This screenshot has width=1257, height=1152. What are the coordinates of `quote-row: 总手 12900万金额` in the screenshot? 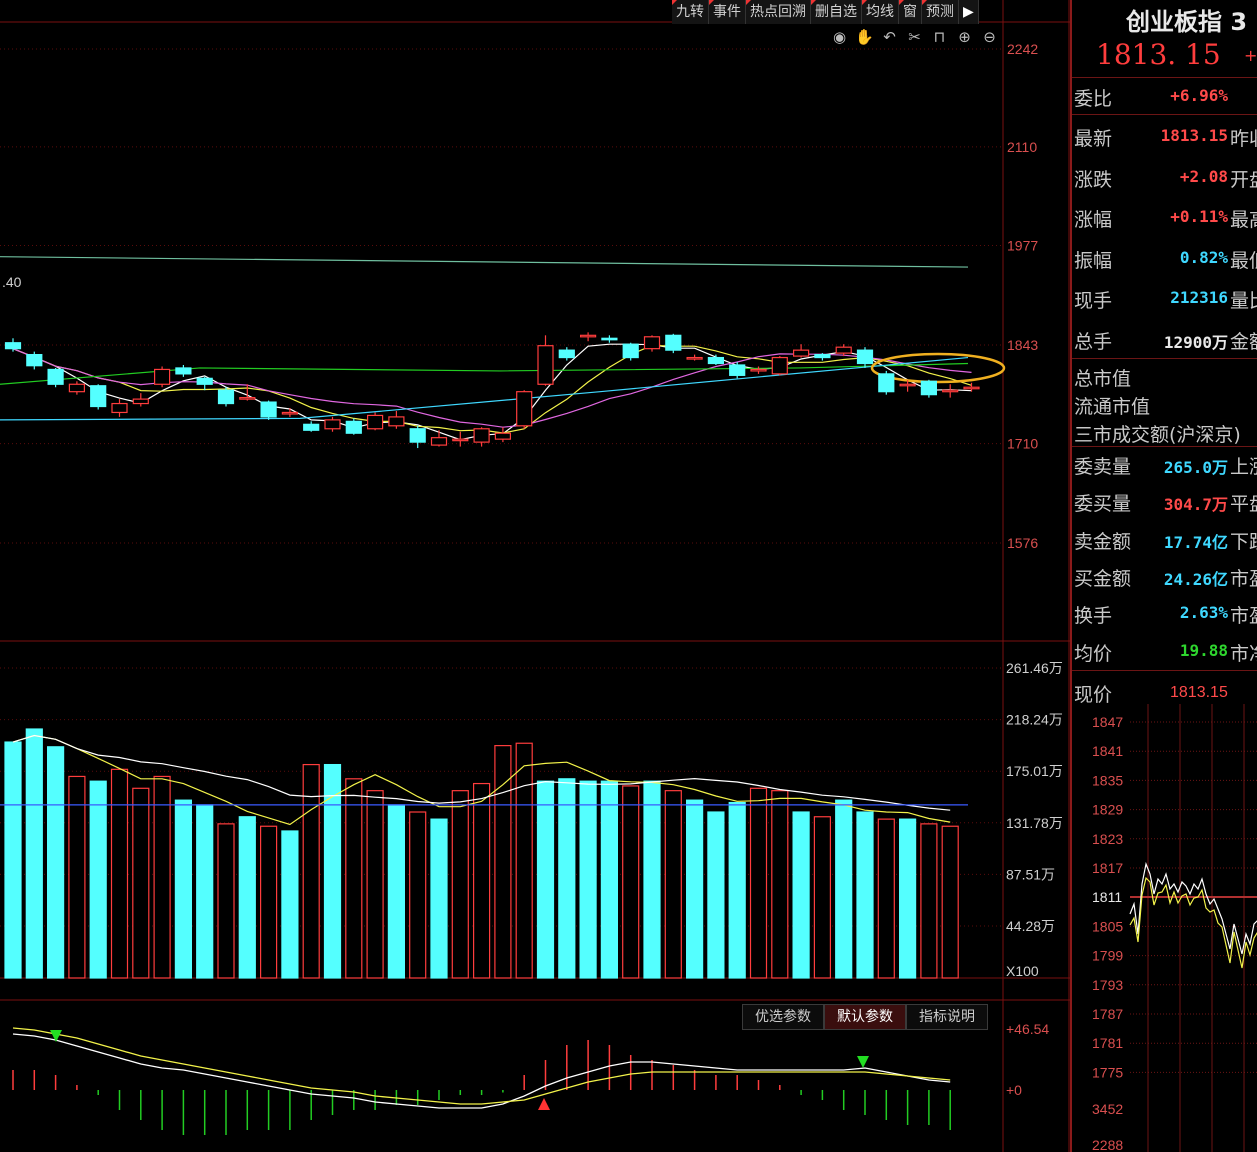 It's located at (1165, 340).